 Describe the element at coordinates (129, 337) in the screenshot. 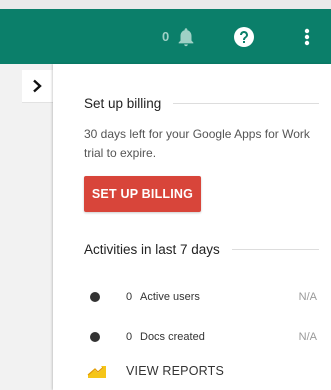

I see `docs-created-count: 0` at that location.